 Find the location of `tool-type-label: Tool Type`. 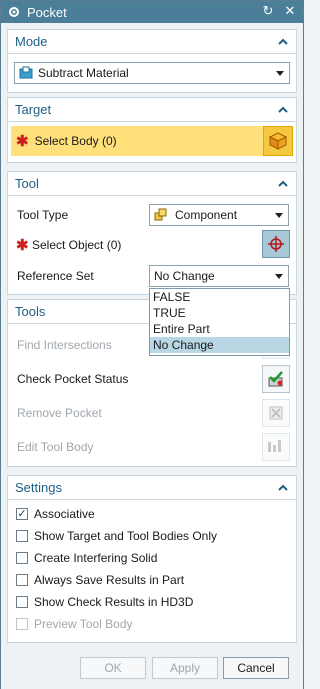

tool-type-label: Tool Type is located at coordinates (43, 215).